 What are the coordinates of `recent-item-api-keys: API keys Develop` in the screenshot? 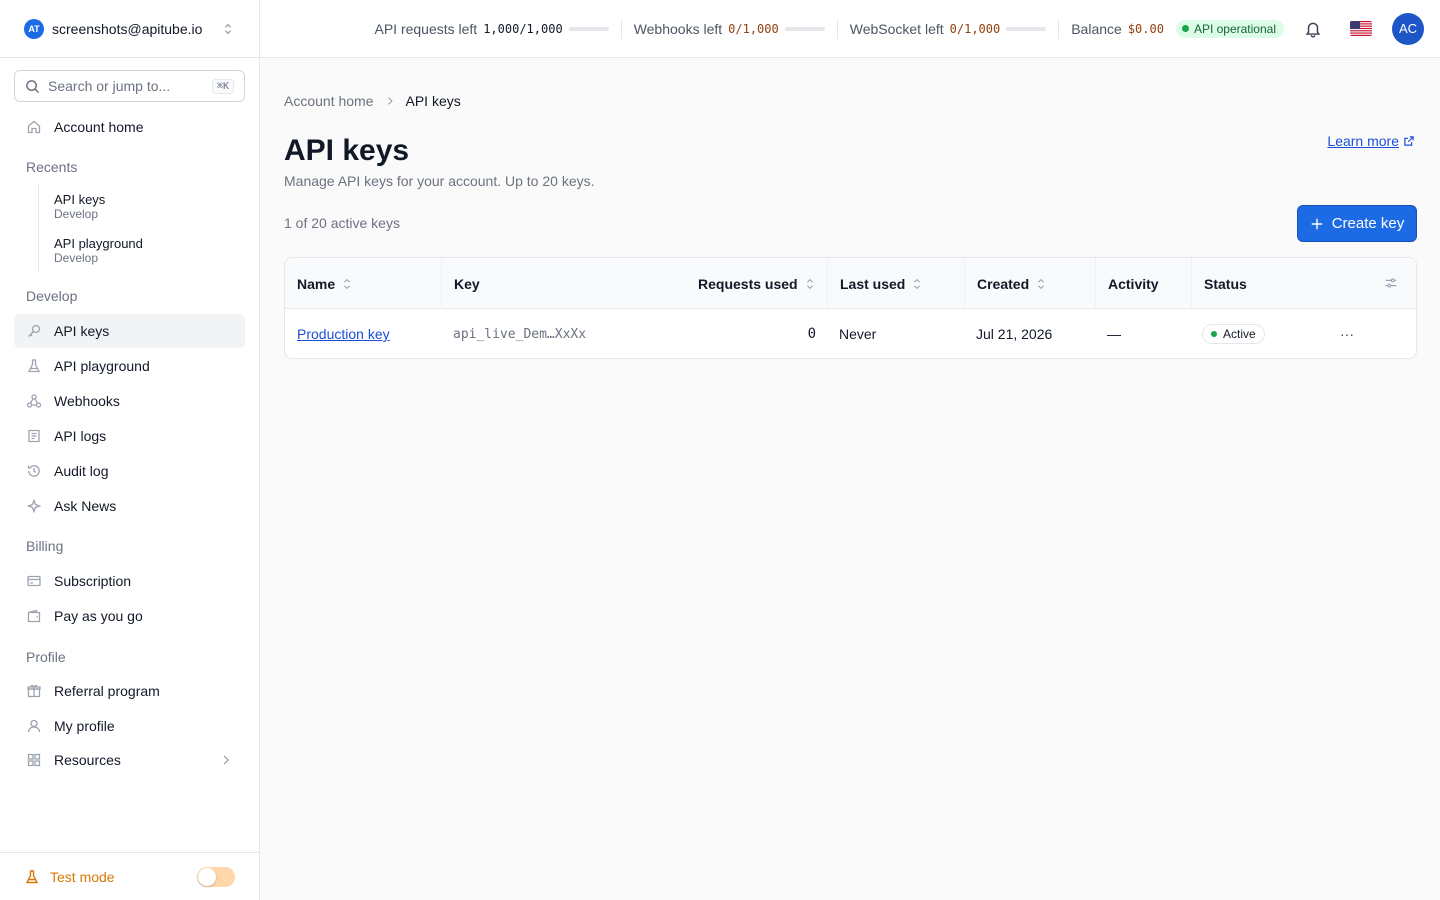 It's located at (146, 206).